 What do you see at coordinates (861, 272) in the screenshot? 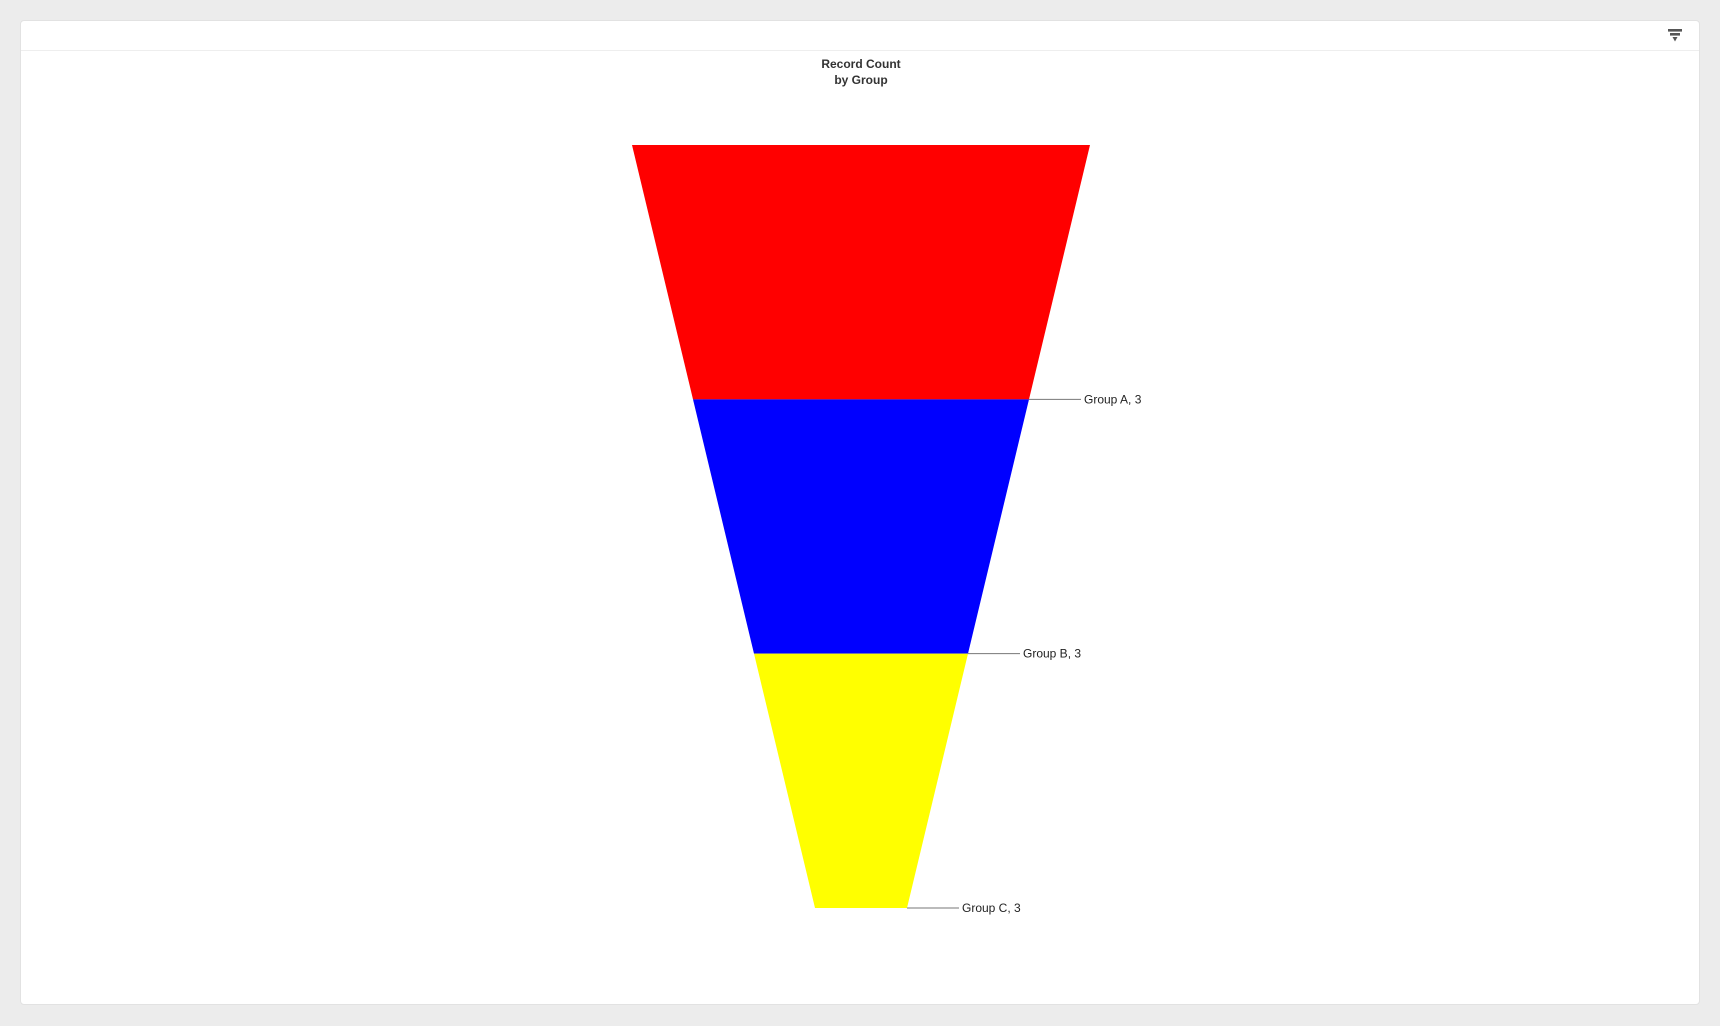
I see `funnel-segment-group-a` at bounding box center [861, 272].